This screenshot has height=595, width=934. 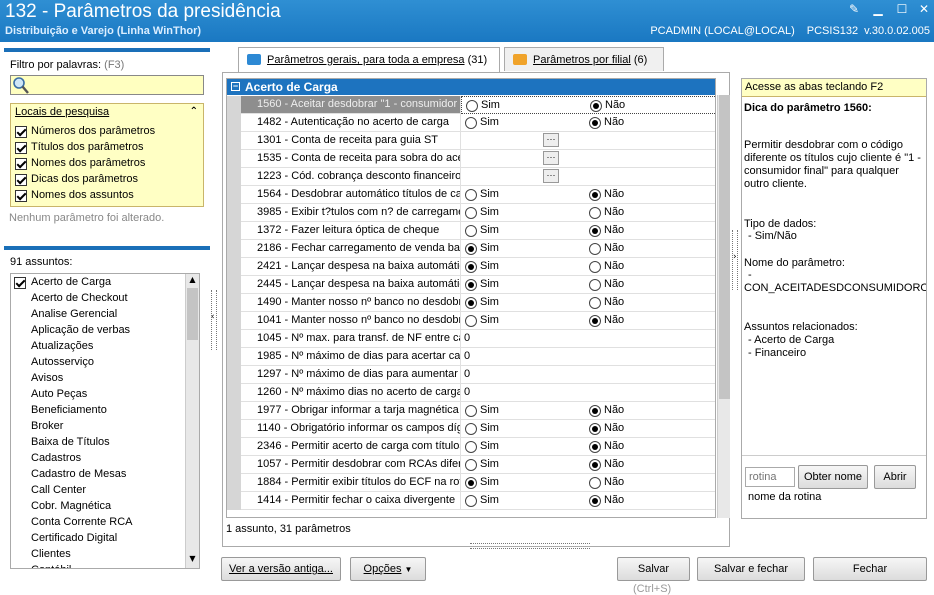 I want to click on subject-item: Cadastros, so click(x=56, y=458).